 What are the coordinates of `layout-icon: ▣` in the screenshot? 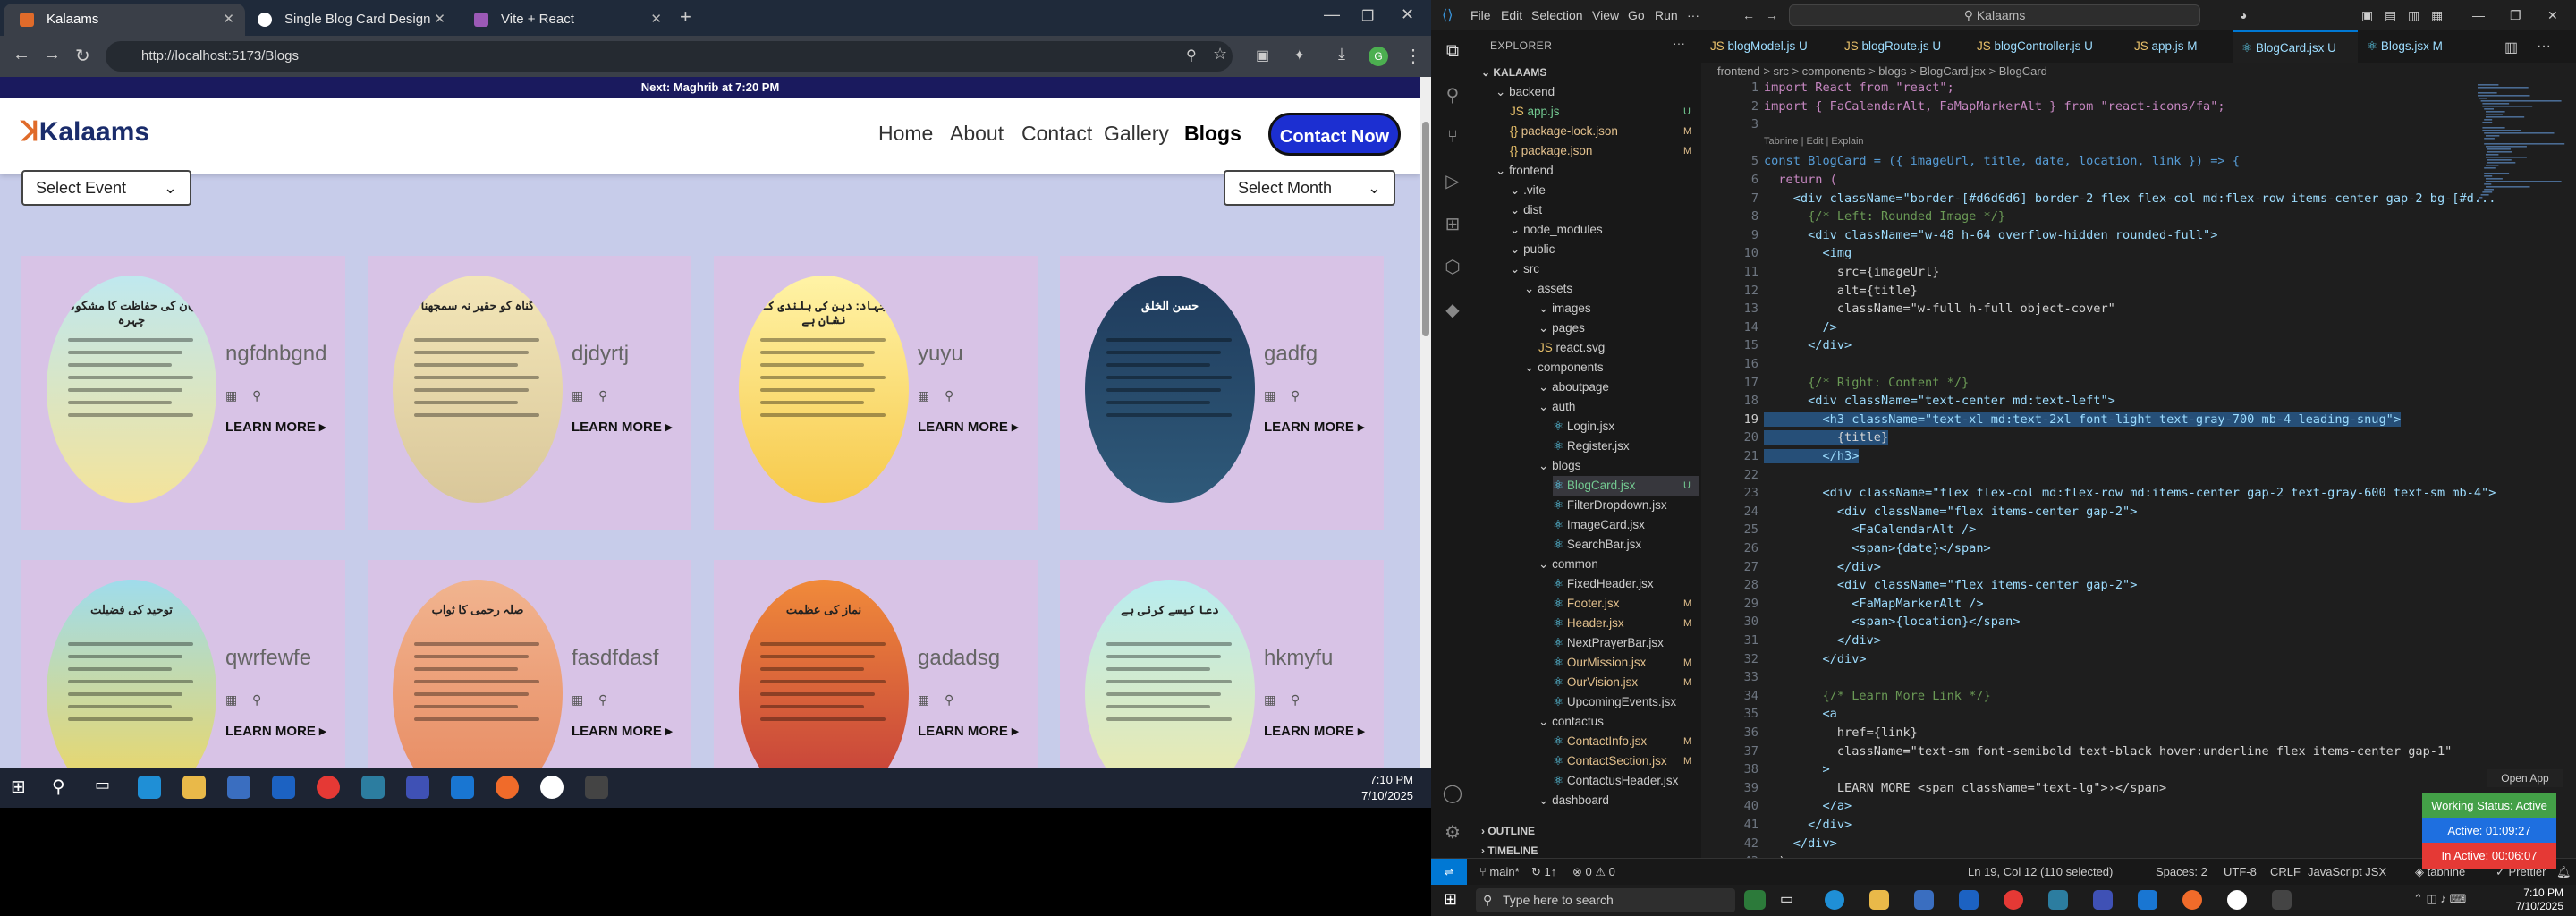 It's located at (2367, 15).